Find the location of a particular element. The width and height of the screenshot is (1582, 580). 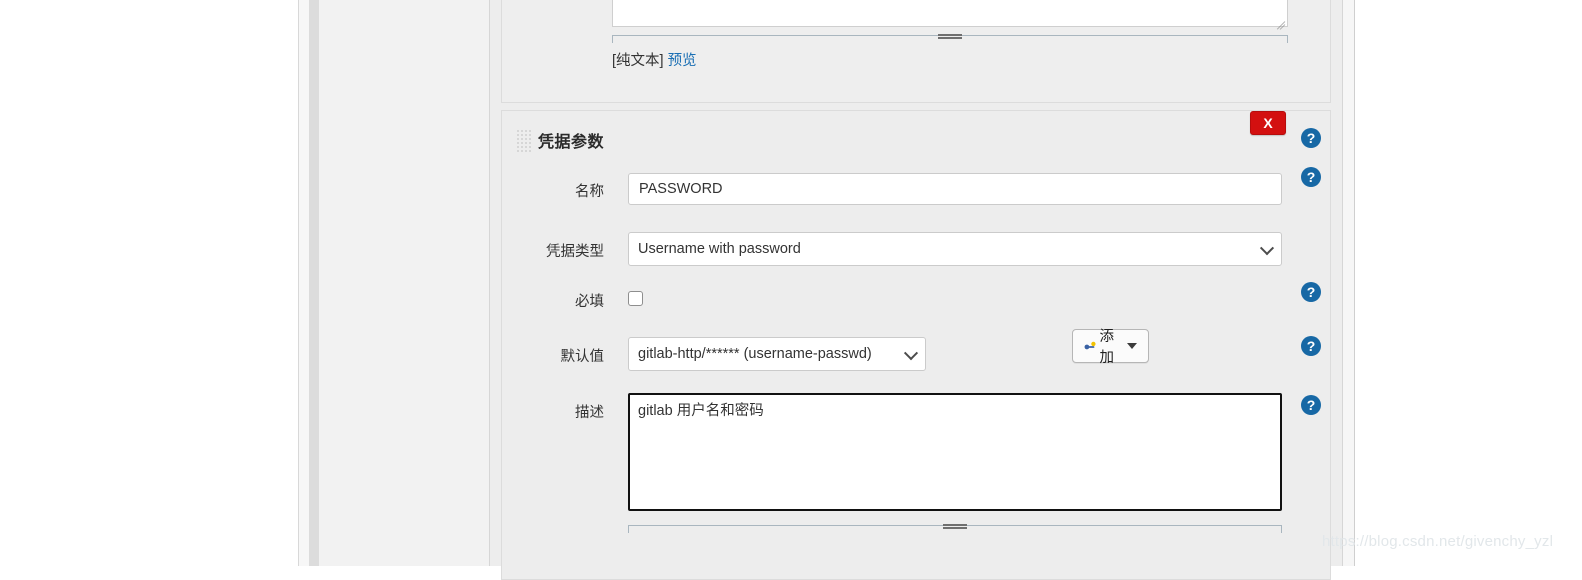

left-gutter-outer is located at coordinates (303, 283).